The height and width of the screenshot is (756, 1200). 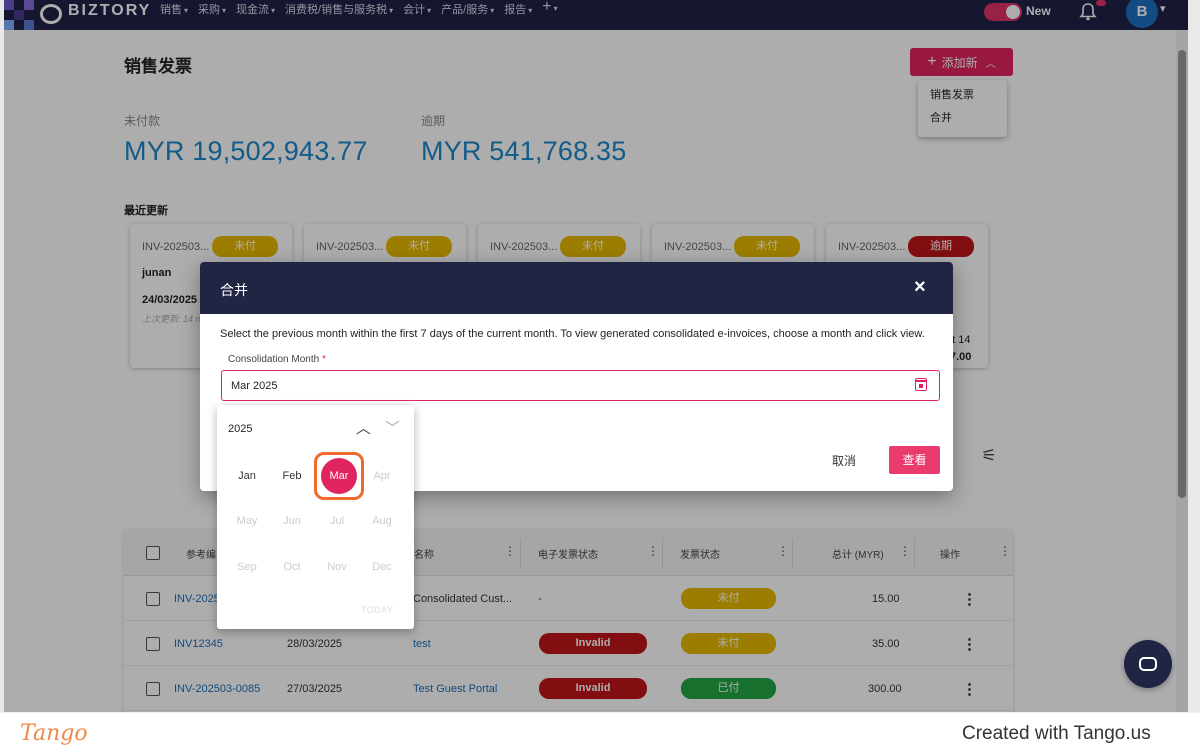 I want to click on month-sep: Sep, so click(x=247, y=567).